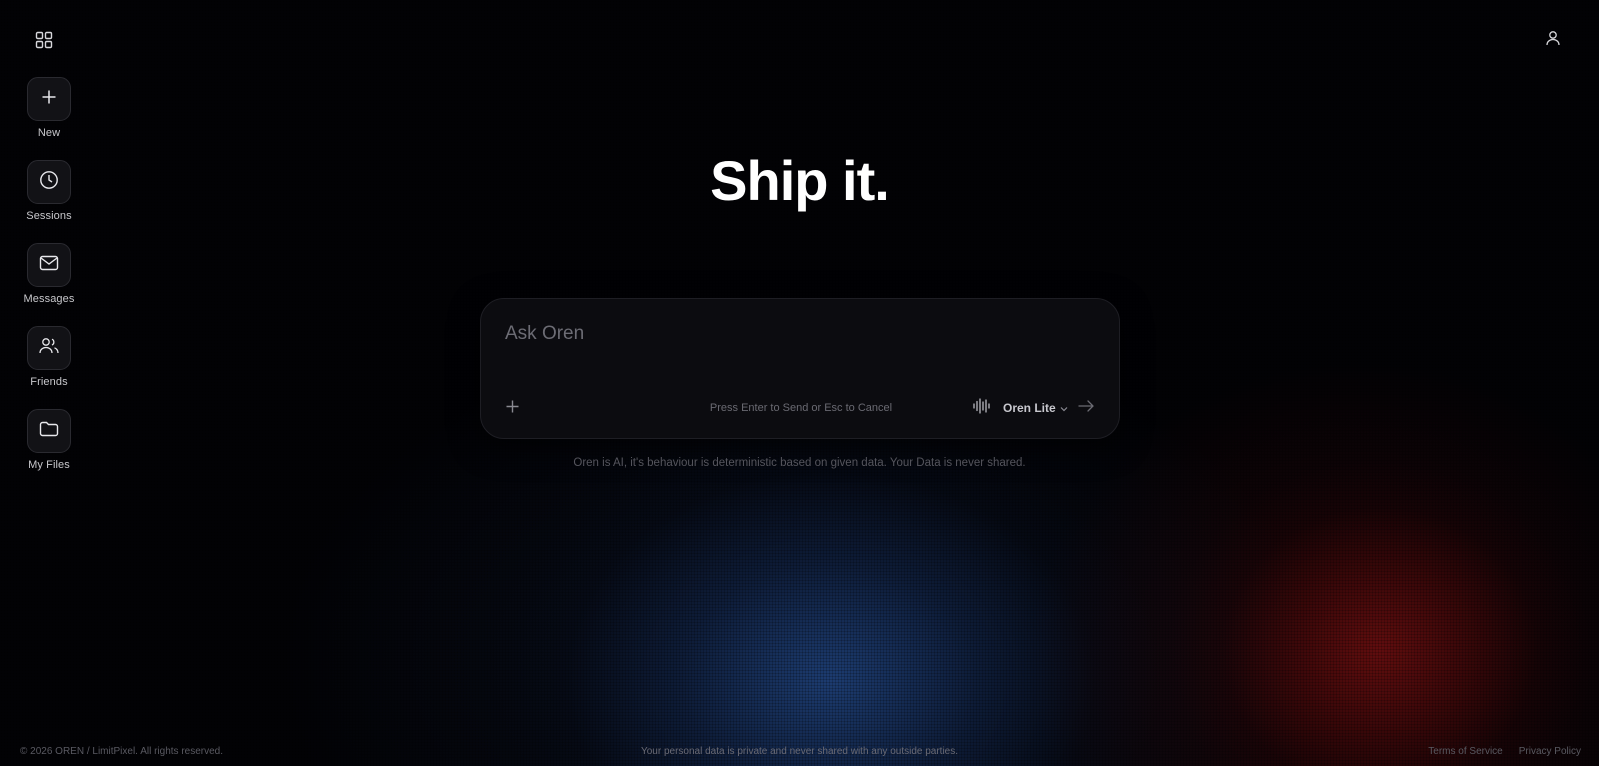 This screenshot has width=1599, height=766. I want to click on sidebar-item-label: Messages, so click(49, 299).